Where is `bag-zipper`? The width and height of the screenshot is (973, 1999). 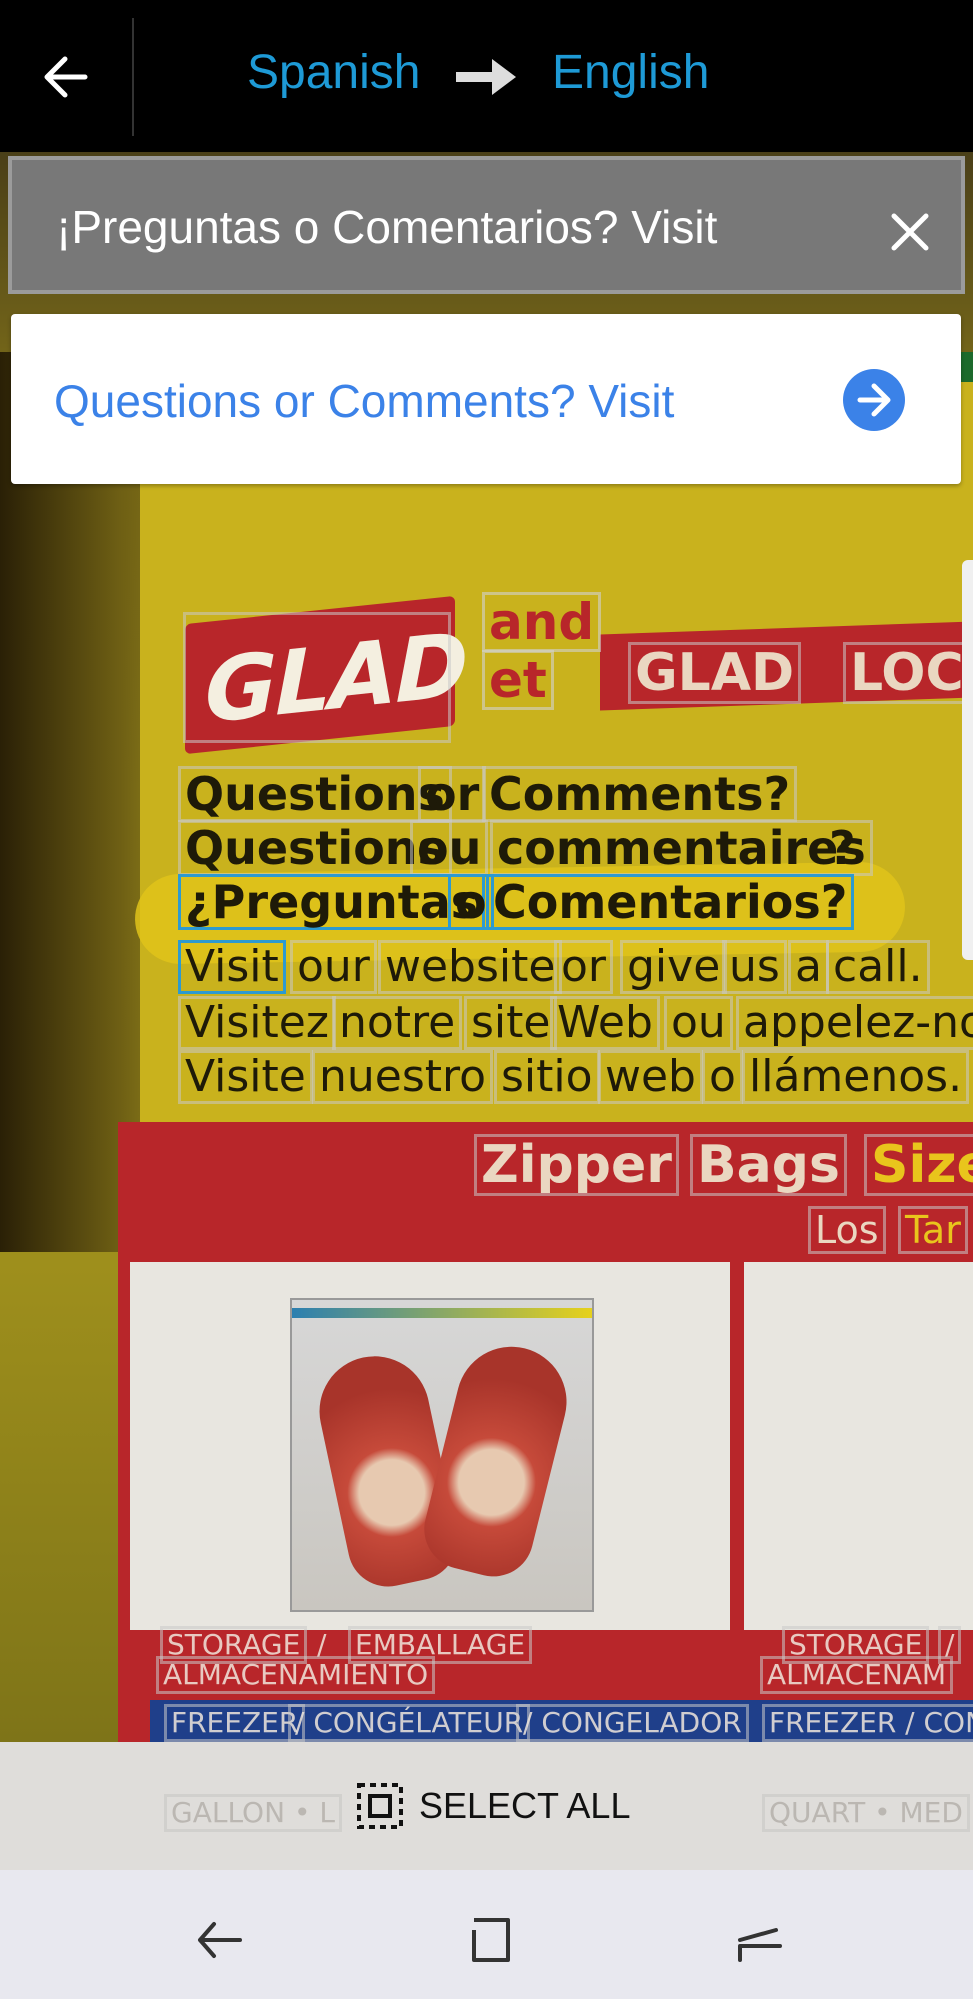
bag-zipper is located at coordinates (442, 1313).